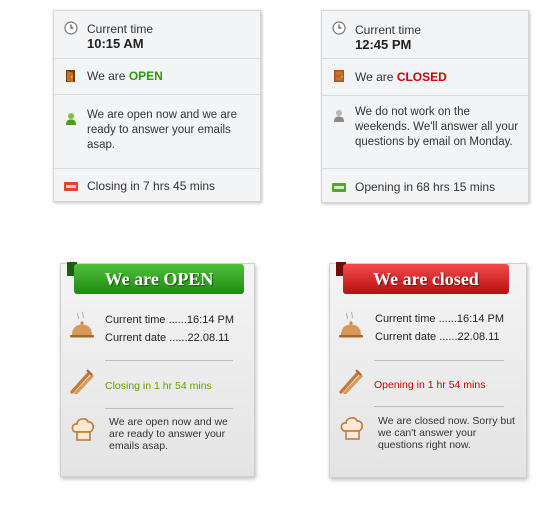  What do you see at coordinates (339, 187) in the screenshot?
I see `opening-sign-icon` at bounding box center [339, 187].